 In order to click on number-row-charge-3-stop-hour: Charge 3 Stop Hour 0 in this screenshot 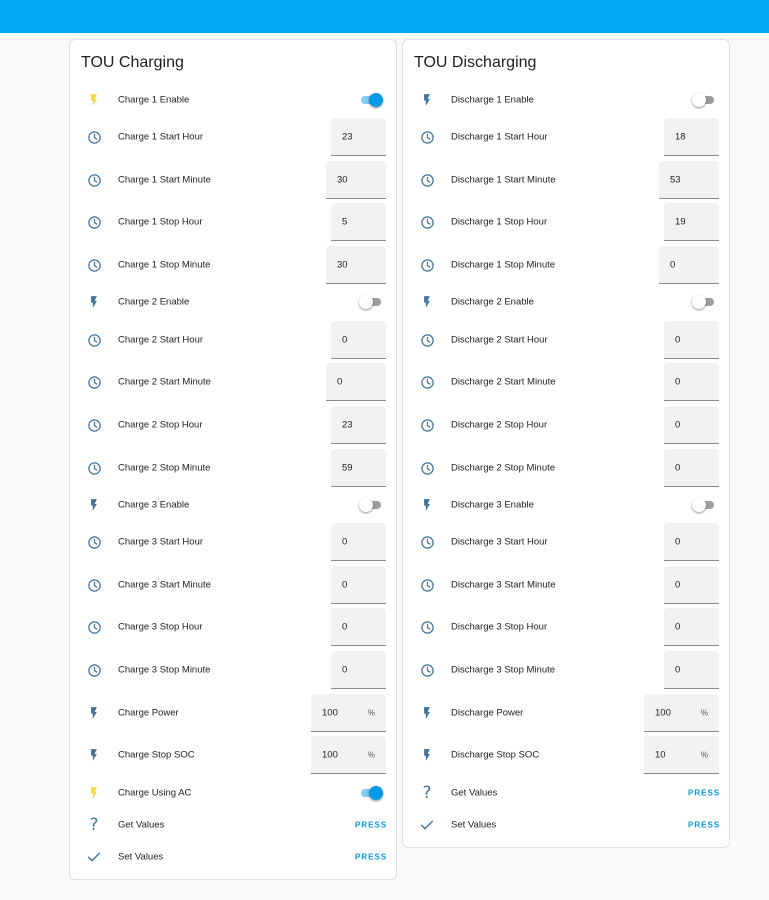, I will do `click(233, 627)`.